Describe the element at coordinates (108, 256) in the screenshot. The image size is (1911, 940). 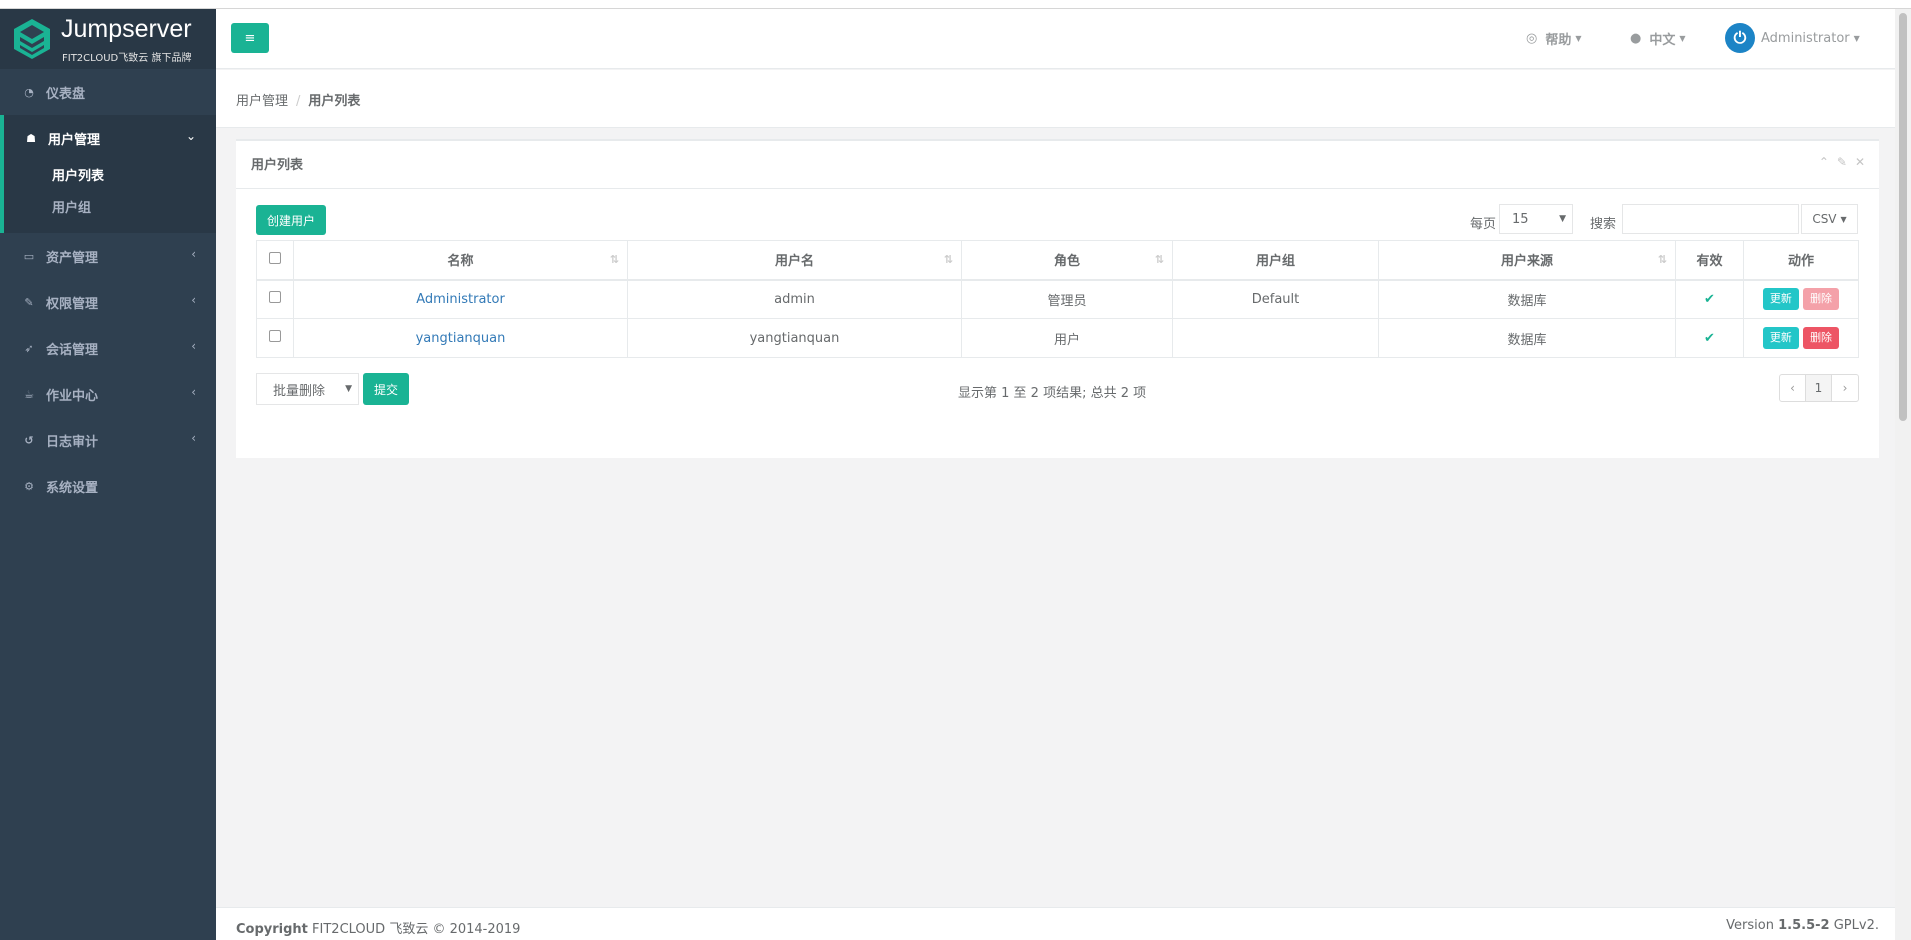
I see `sidebar-item-assets: ▭ 资产管理 ‹` at that location.